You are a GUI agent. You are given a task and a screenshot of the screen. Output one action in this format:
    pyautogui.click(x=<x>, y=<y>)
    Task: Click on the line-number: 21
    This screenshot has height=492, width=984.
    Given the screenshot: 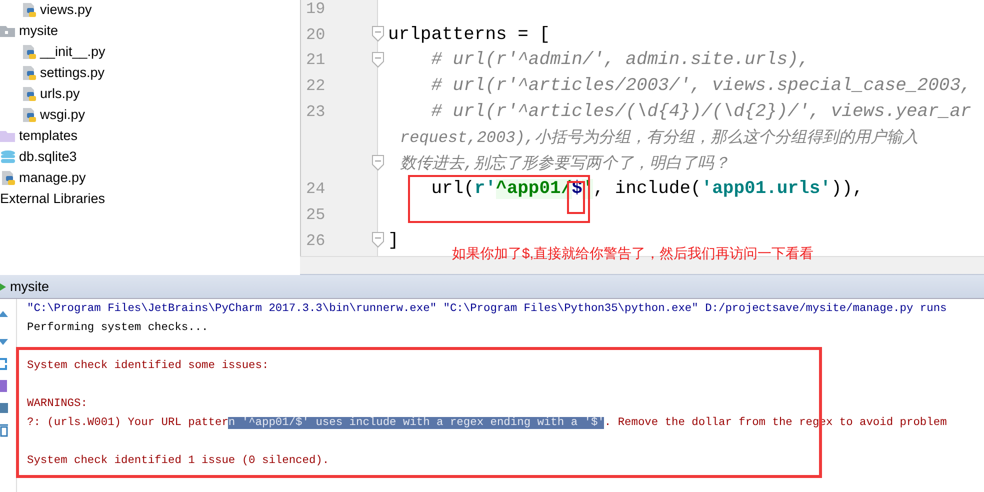 What is the action you would take?
    pyautogui.click(x=316, y=60)
    